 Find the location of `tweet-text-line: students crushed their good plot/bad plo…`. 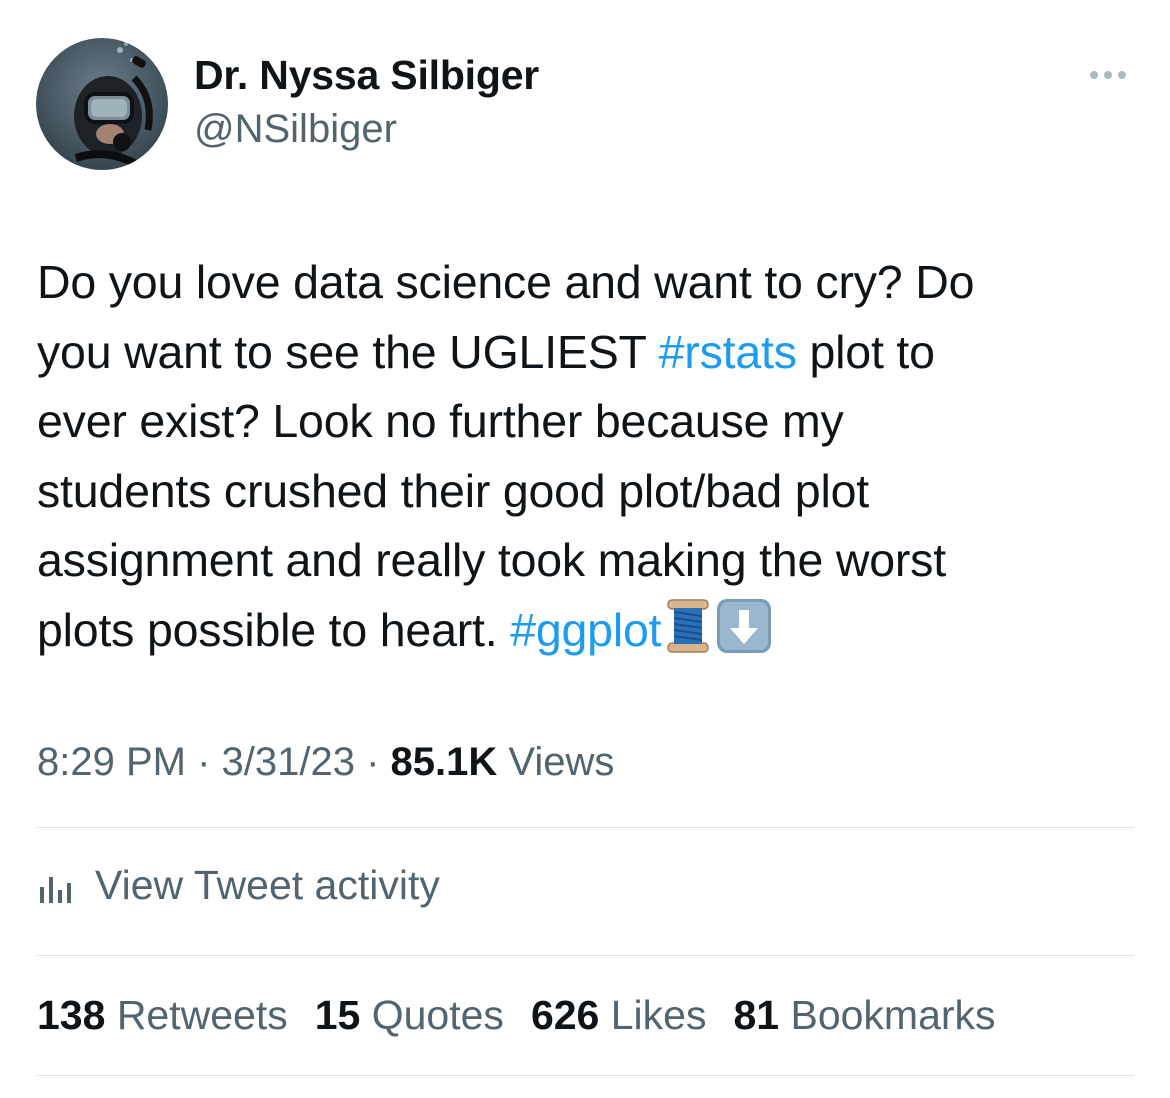

tweet-text-line: students crushed their good plot/bad plo… is located at coordinates (453, 490).